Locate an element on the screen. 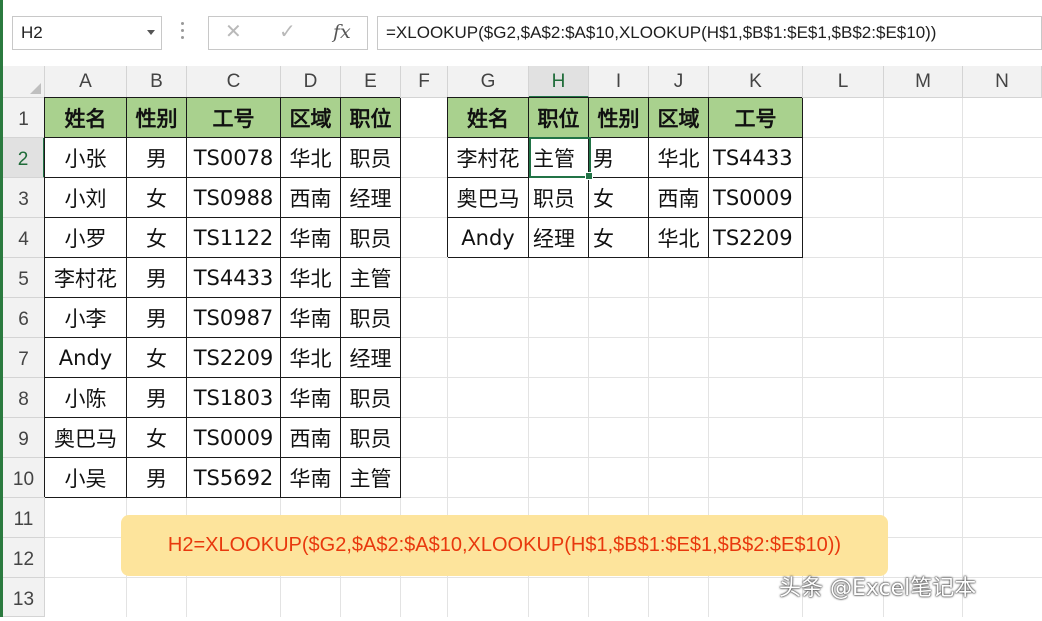 The height and width of the screenshot is (621, 1042). column-header-e: E is located at coordinates (371, 82).